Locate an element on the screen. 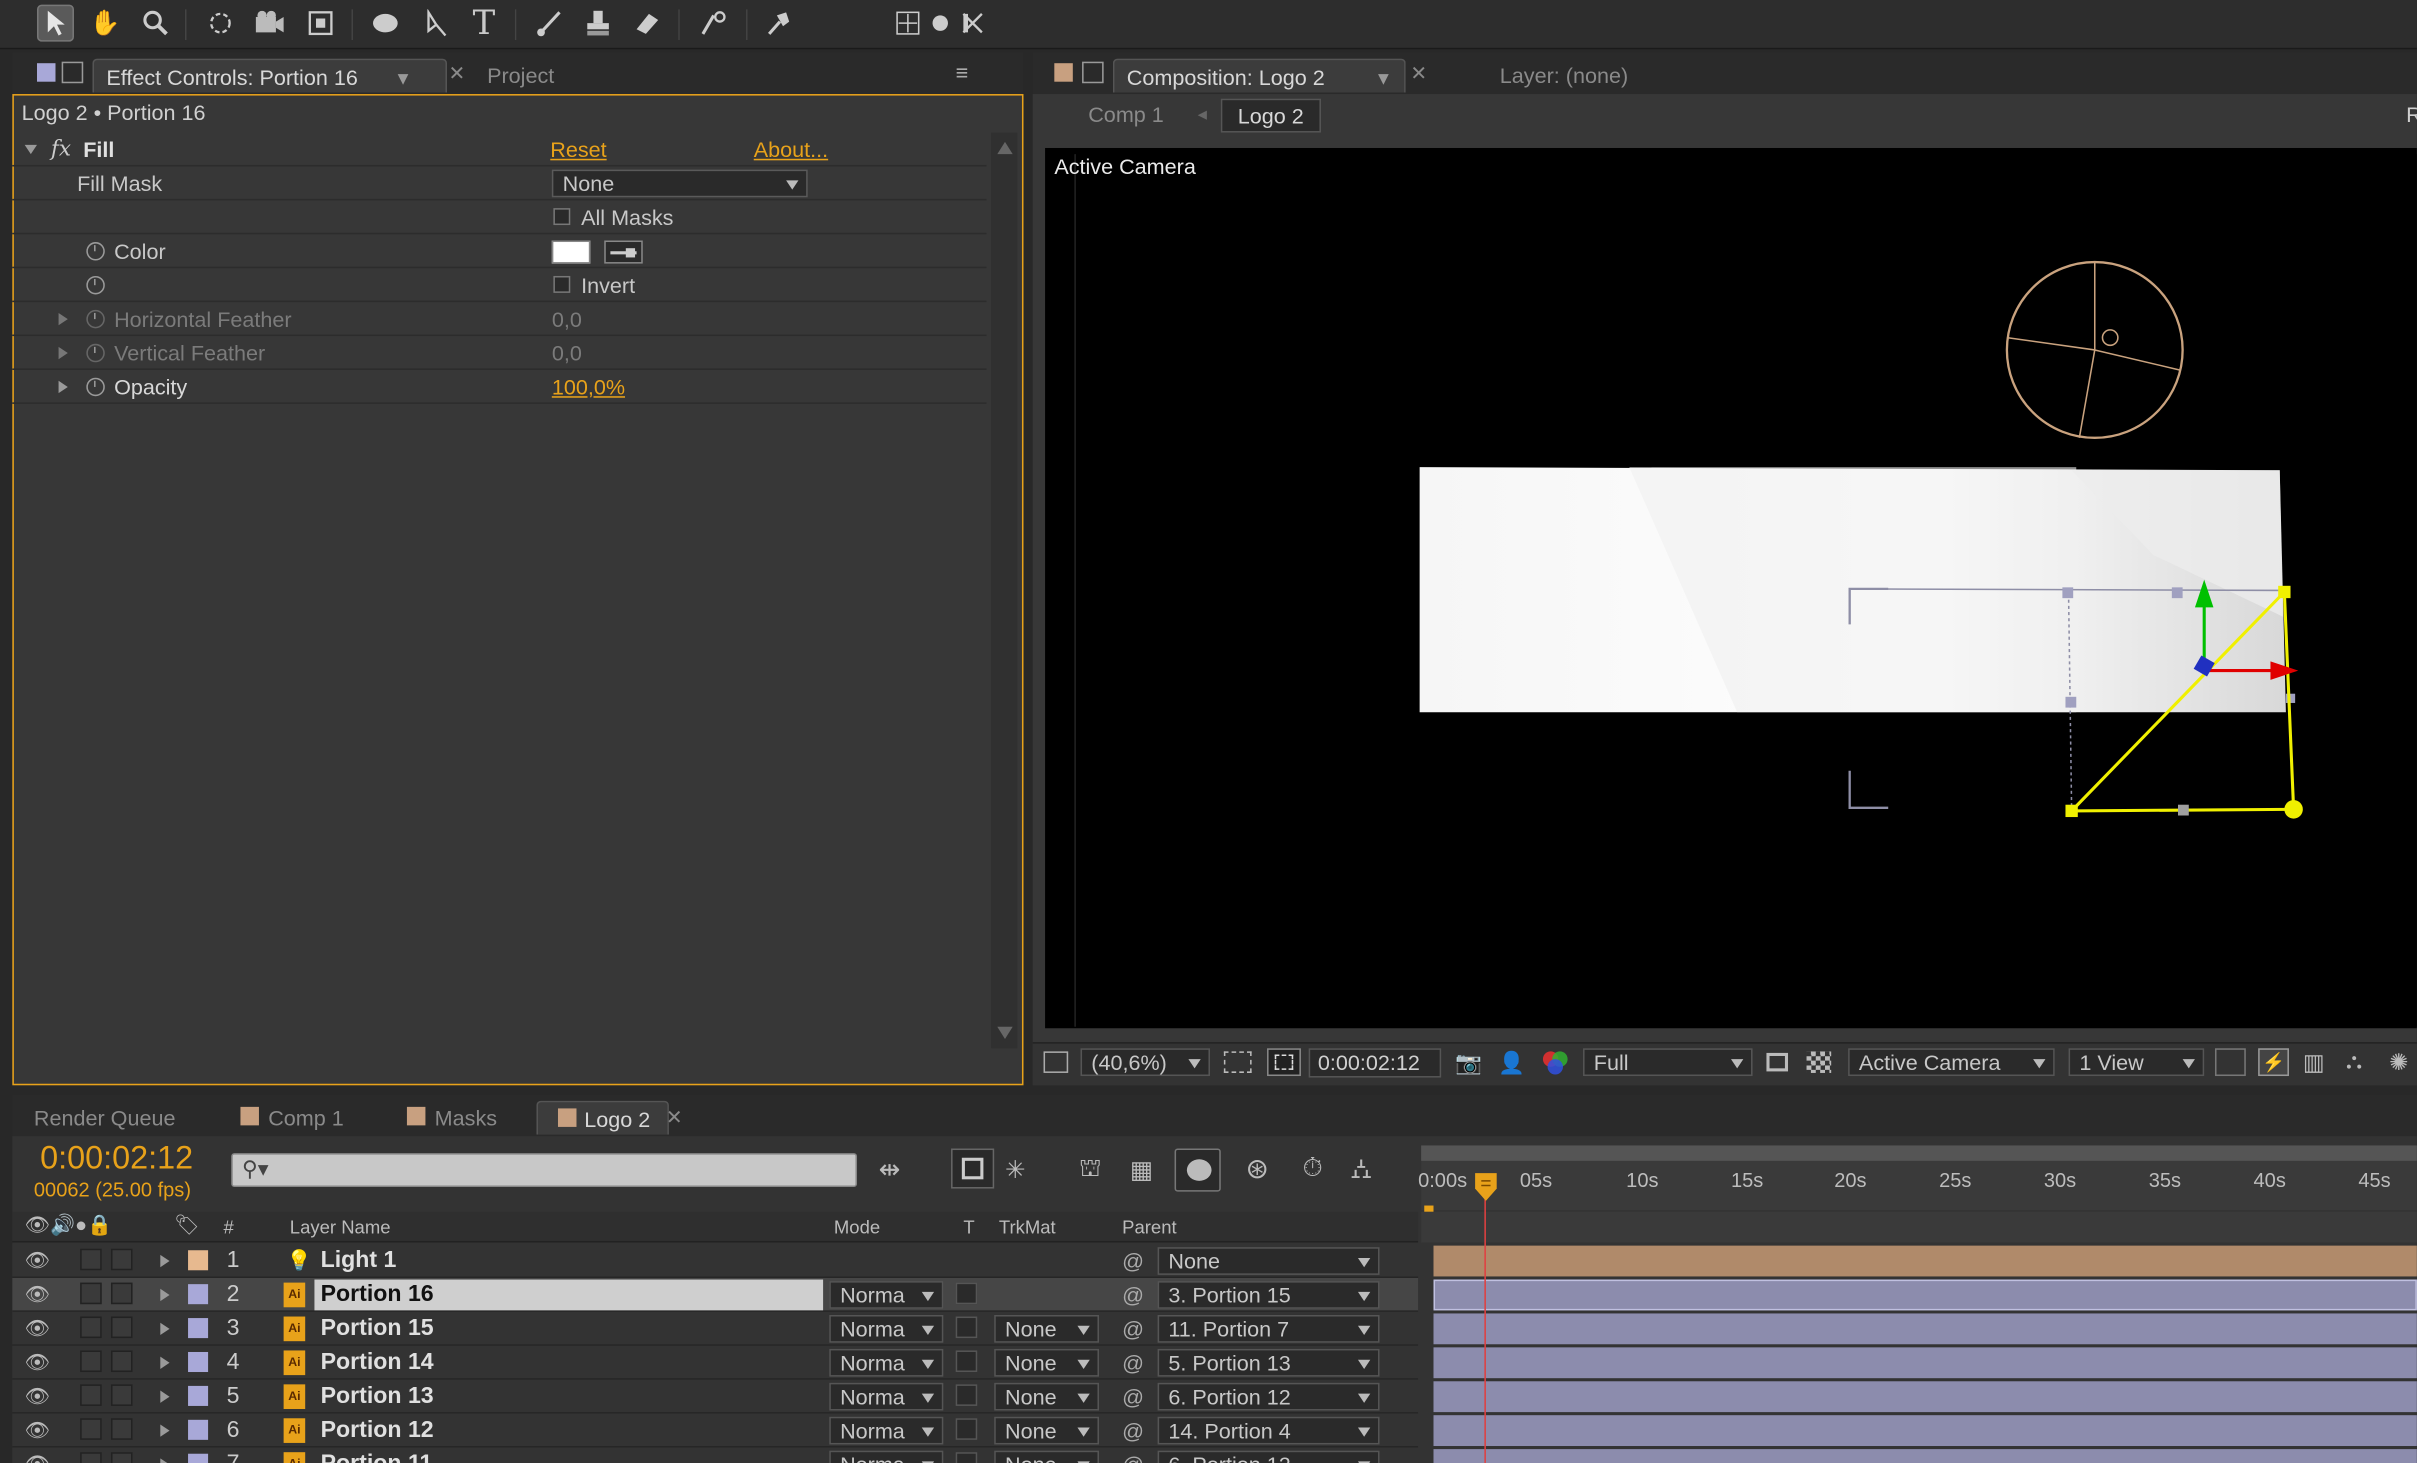 This screenshot has height=1463, width=2417. layer-search-input: ⚲▾ is located at coordinates (544, 1170).